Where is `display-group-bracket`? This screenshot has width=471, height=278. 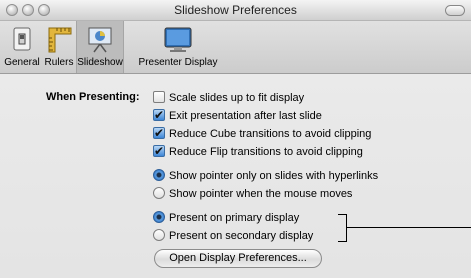
display-group-bracket is located at coordinates (342, 228).